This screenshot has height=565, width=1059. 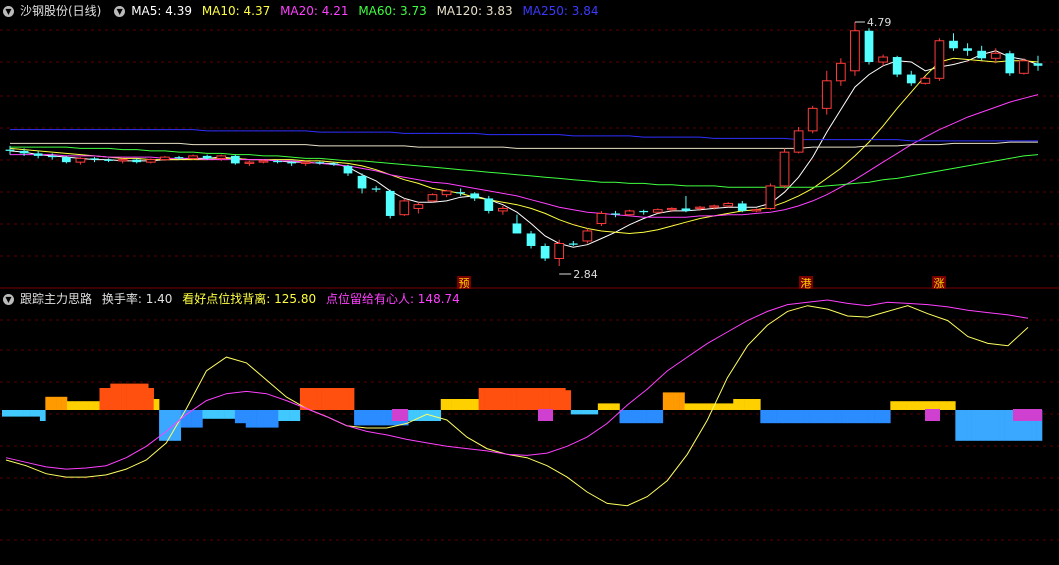 I want to click on collapse-icon: ▼, so click(x=8, y=11).